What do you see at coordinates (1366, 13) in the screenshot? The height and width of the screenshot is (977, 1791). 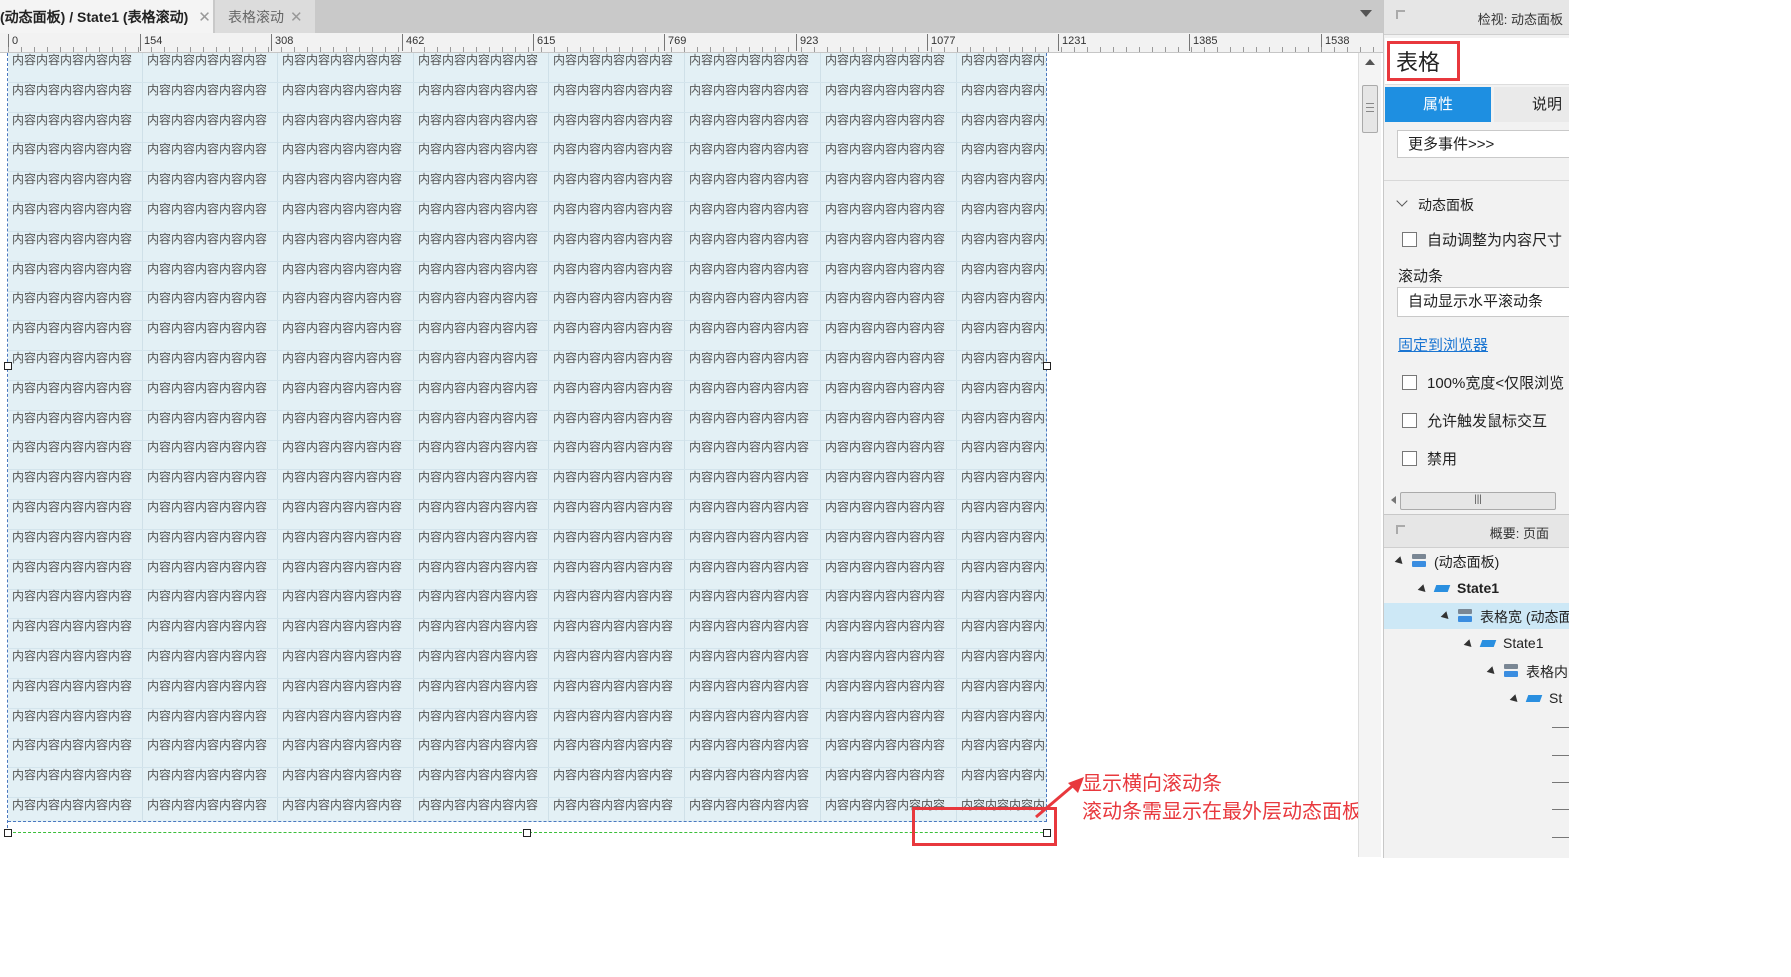 I see `tab-overflow-chevron-down-icon` at bounding box center [1366, 13].